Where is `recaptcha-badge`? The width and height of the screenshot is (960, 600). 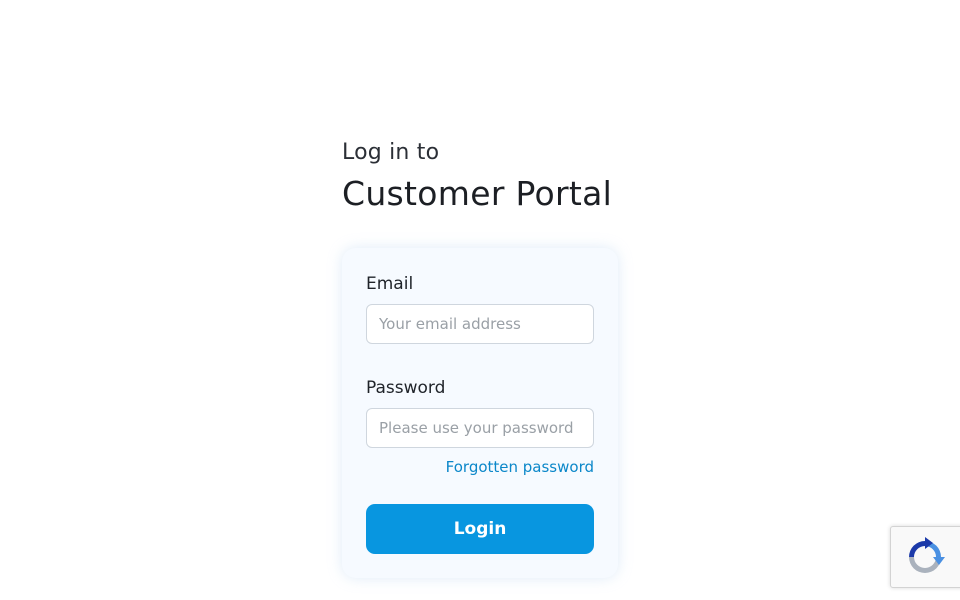
recaptcha-badge is located at coordinates (925, 557).